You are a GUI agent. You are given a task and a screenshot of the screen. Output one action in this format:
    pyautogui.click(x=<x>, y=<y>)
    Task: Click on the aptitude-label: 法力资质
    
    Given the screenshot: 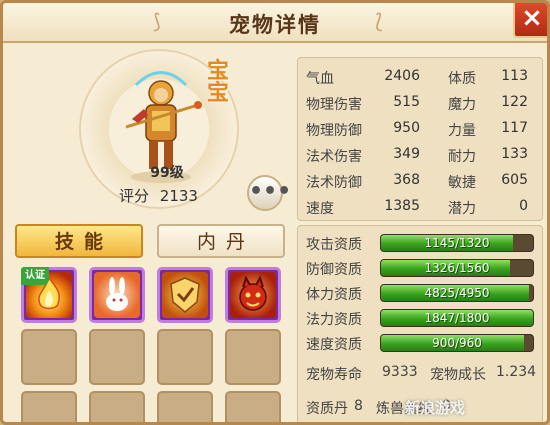 What is the action you would take?
    pyautogui.click(x=334, y=320)
    